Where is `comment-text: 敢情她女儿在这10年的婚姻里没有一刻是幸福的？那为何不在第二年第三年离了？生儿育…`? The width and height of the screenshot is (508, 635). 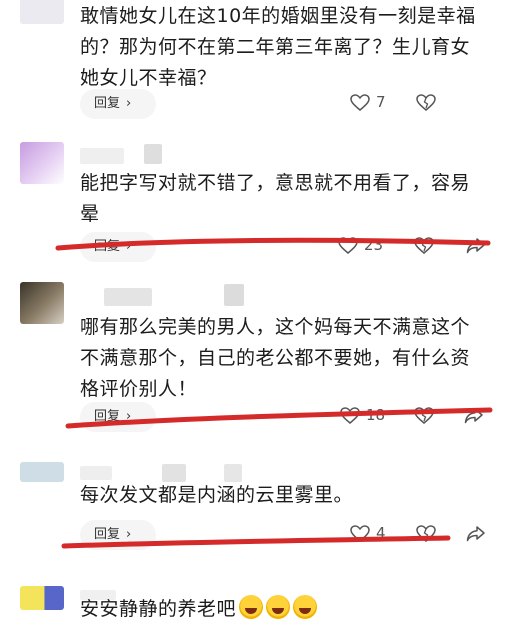
comment-text: 敢情她女儿在这10年的婚姻里没有一刻是幸福的？那为何不在第二年第三年离了？生儿育… is located at coordinates (278, 47).